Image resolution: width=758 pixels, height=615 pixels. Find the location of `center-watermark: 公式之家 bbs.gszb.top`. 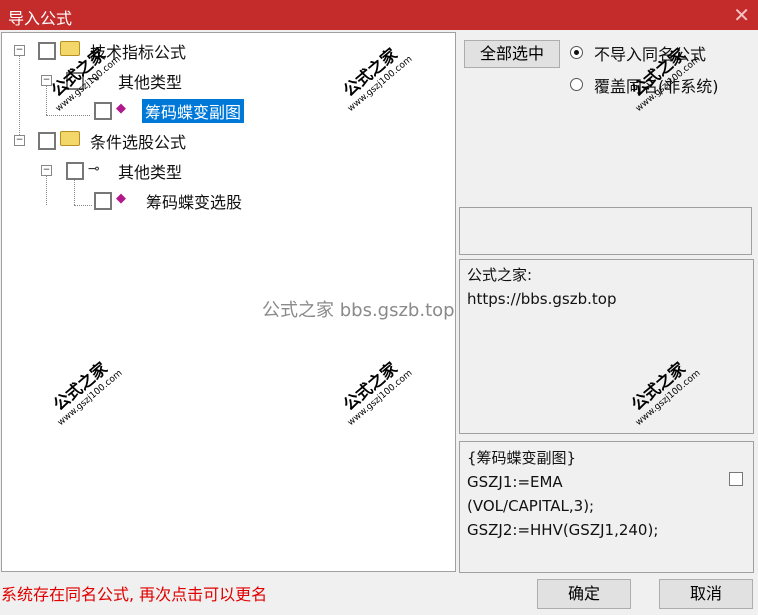

center-watermark: 公式之家 bbs.gszb.top is located at coordinates (358, 310).